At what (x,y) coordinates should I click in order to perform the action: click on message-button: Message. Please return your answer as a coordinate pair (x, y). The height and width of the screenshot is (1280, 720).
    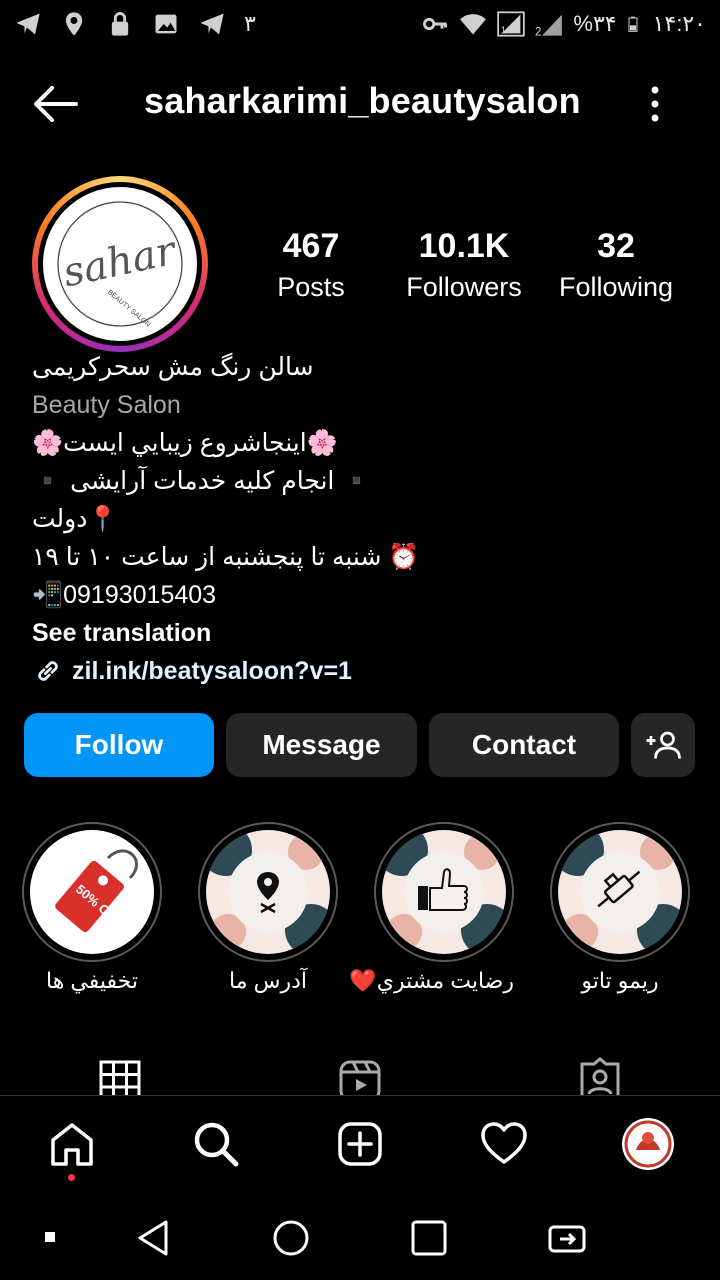
    Looking at the image, I should click on (321, 745).